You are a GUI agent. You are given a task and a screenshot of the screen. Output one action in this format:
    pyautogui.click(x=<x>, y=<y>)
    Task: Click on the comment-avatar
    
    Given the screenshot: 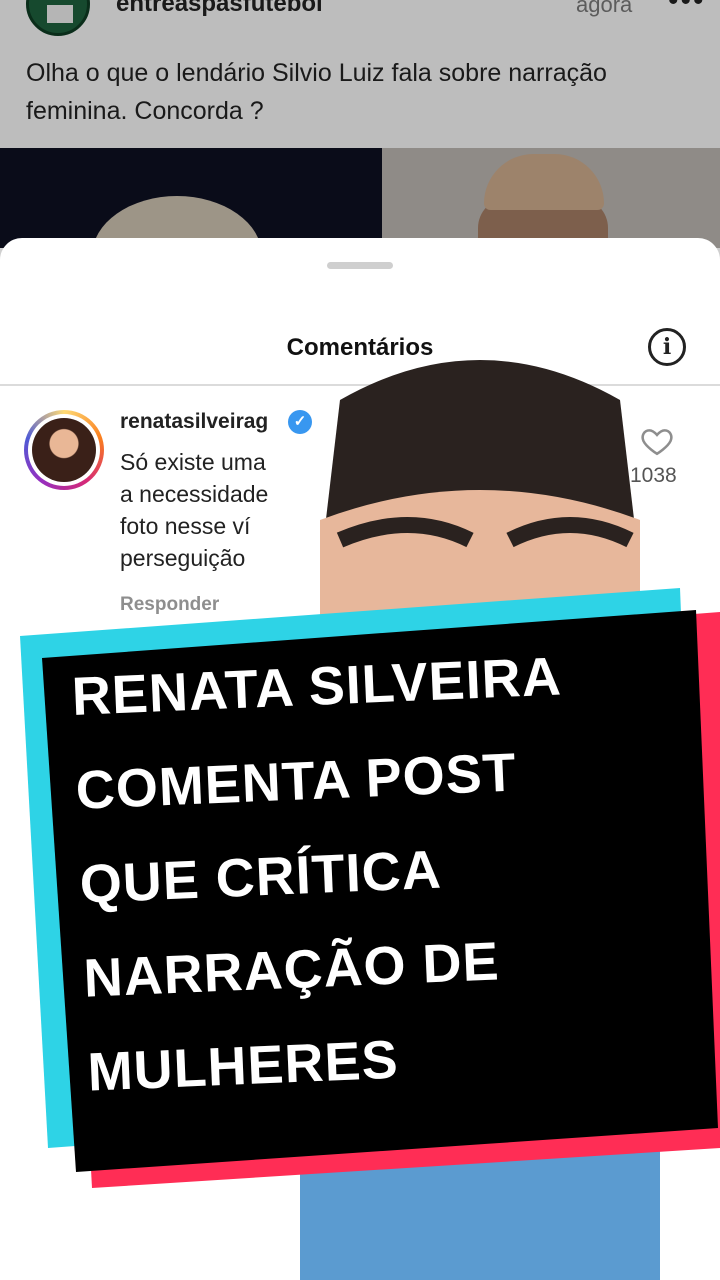 What is the action you would take?
    pyautogui.click(x=64, y=450)
    